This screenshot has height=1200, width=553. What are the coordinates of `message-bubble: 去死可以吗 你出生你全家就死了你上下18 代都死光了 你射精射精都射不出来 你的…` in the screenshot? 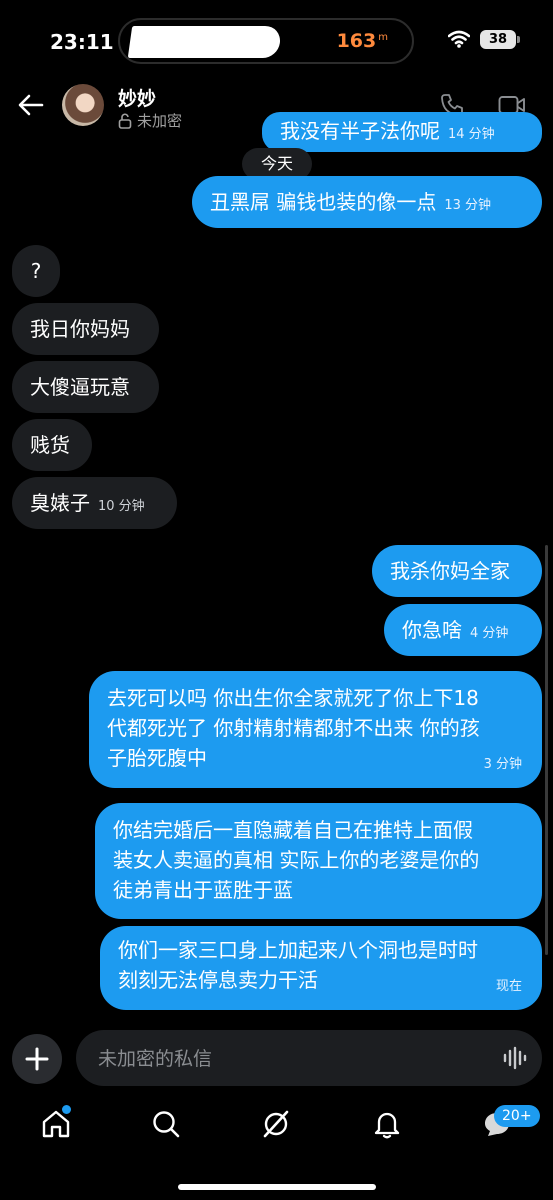 It's located at (315, 729).